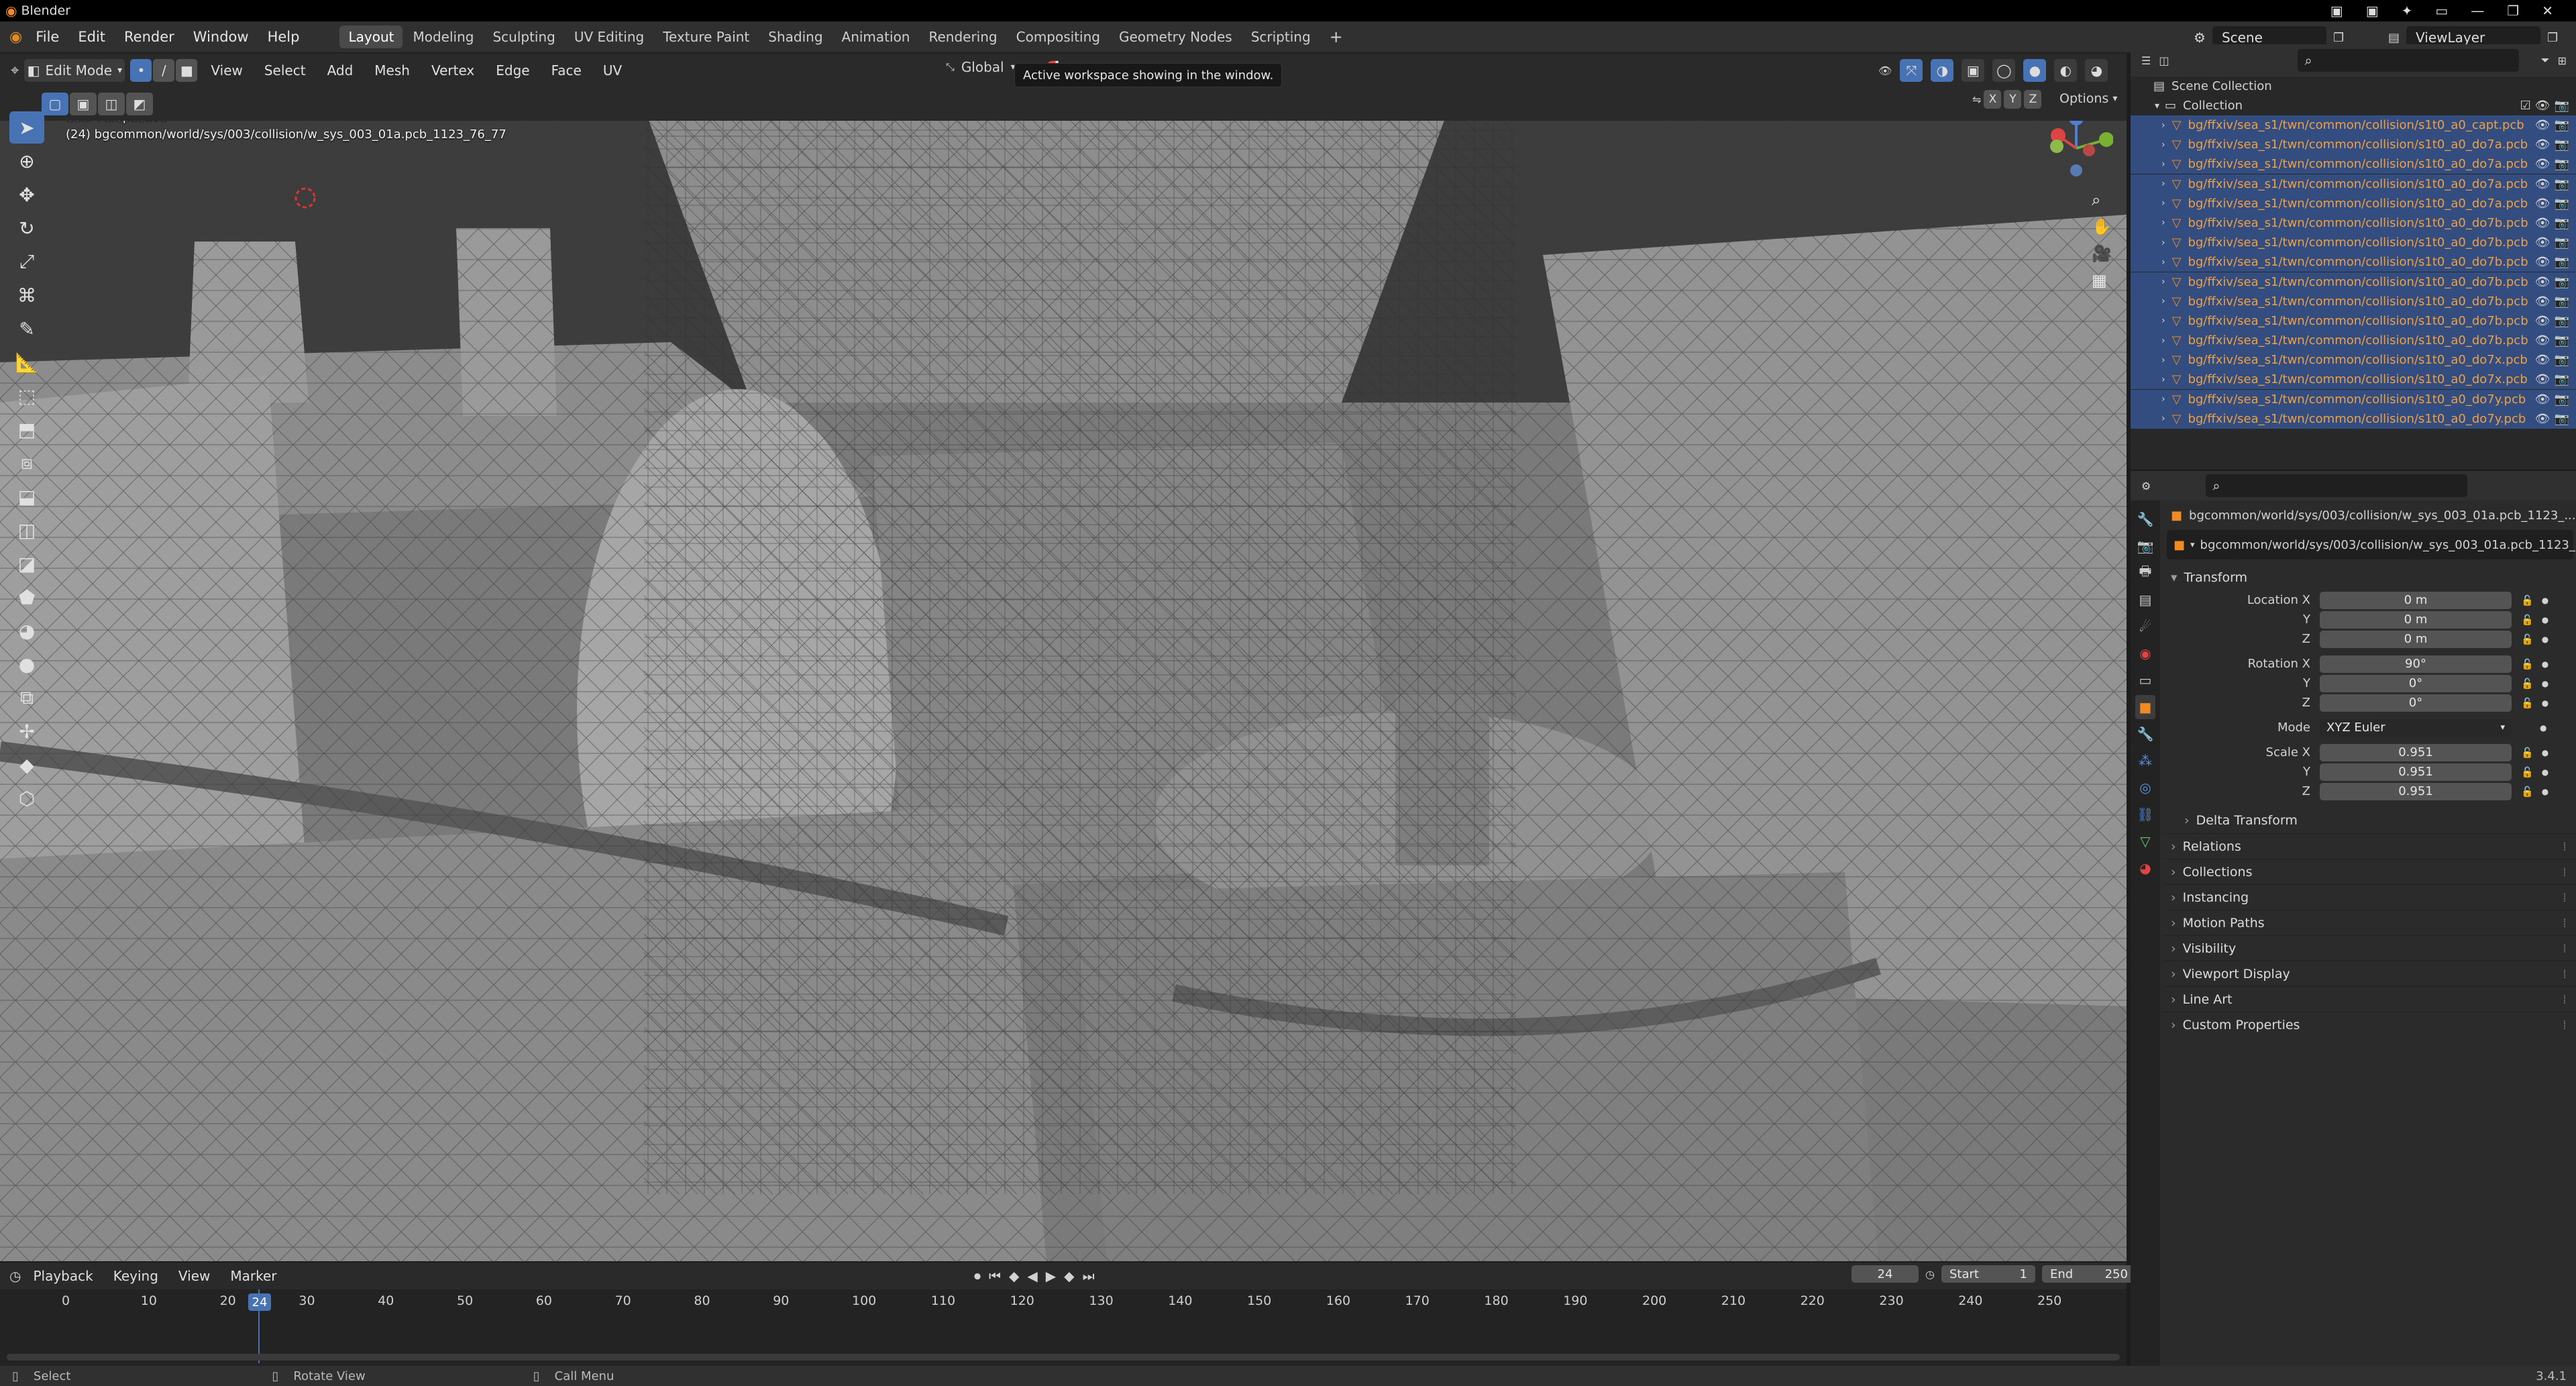 The image size is (2576, 1386). Describe the element at coordinates (26, 765) in the screenshot. I see `shear-tool-icon: ◆` at that location.